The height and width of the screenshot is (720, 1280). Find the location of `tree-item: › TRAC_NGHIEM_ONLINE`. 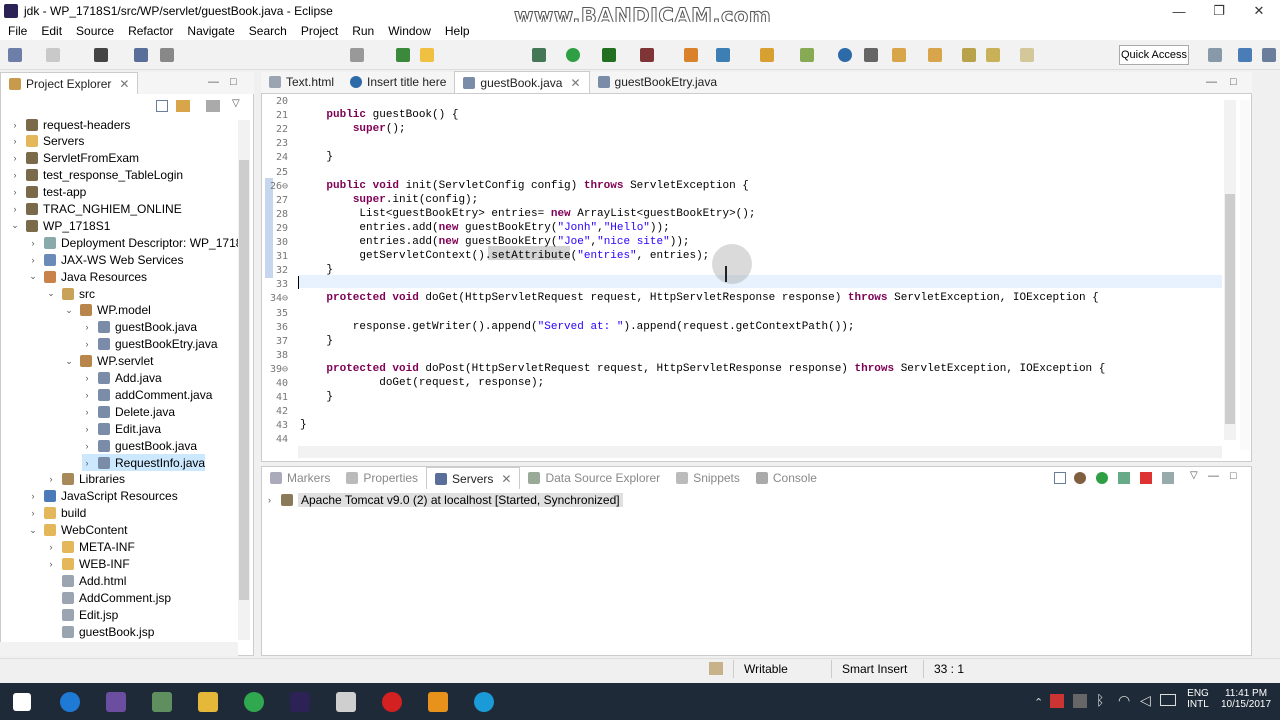

tree-item: › TRAC_NGHIEM_ONLINE is located at coordinates (96, 209).